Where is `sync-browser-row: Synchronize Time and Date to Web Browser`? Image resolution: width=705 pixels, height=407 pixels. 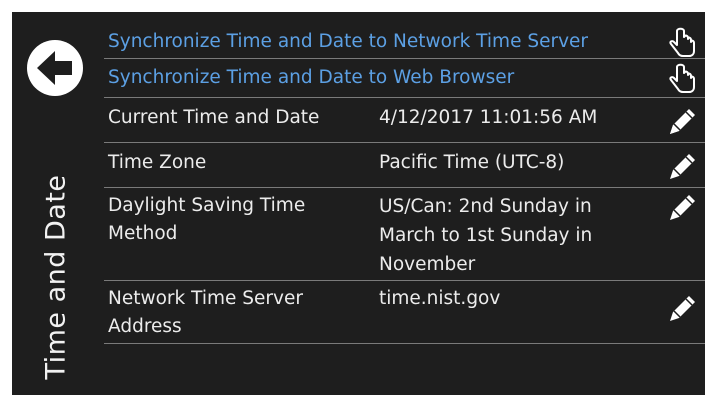
sync-browser-row: Synchronize Time and Date to Web Browser is located at coordinates (404, 78).